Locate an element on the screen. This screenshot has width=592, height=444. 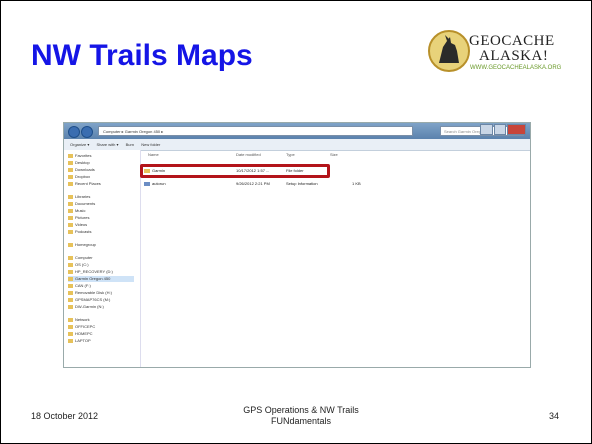
nav-computer: Computer is located at coordinates (80, 258).